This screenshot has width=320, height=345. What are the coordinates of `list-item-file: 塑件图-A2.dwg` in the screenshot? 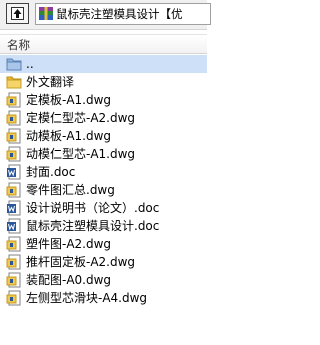 It's located at (103, 244).